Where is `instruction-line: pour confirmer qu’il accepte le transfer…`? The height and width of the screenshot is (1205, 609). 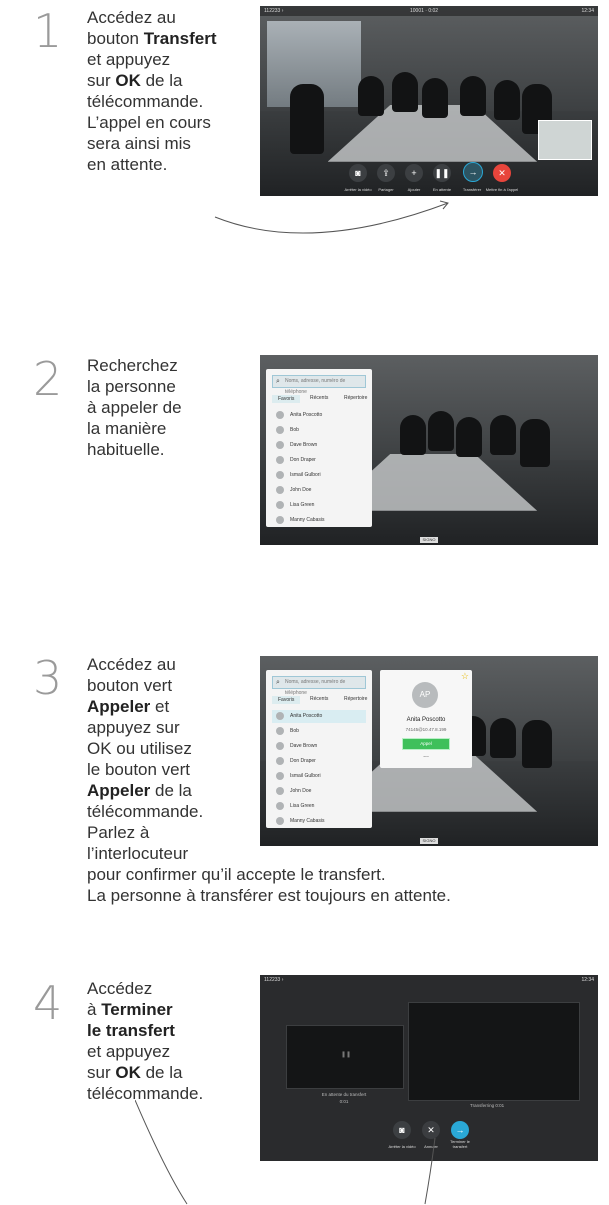 instruction-line: pour confirmer qu’il accepte le transfer… is located at coordinates (236, 874).